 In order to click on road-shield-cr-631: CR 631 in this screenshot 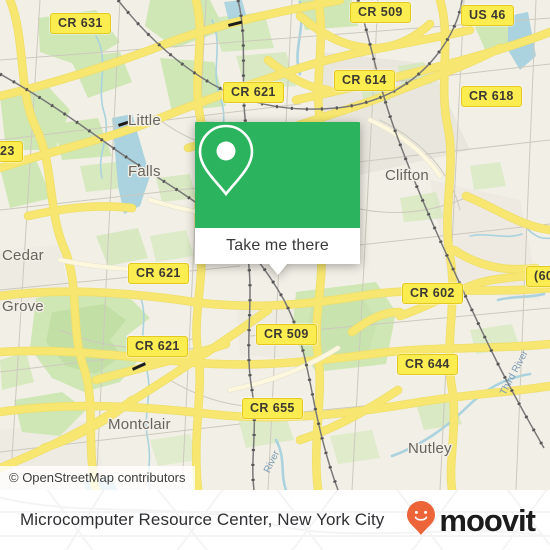, I will do `click(80, 23)`.